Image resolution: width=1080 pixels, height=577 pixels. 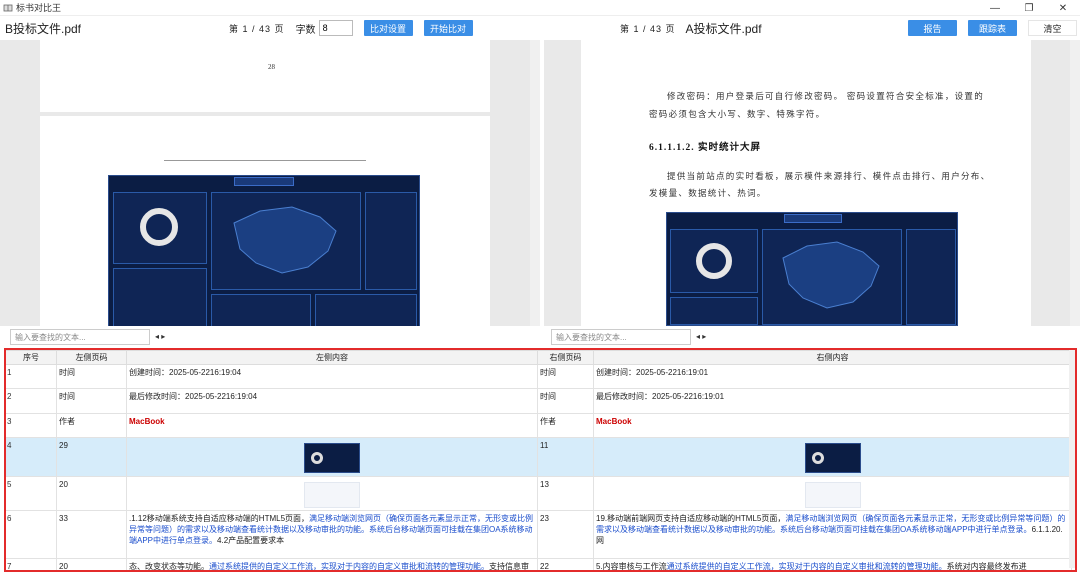 I want to click on left-page-number: 28, so click(x=271, y=67).